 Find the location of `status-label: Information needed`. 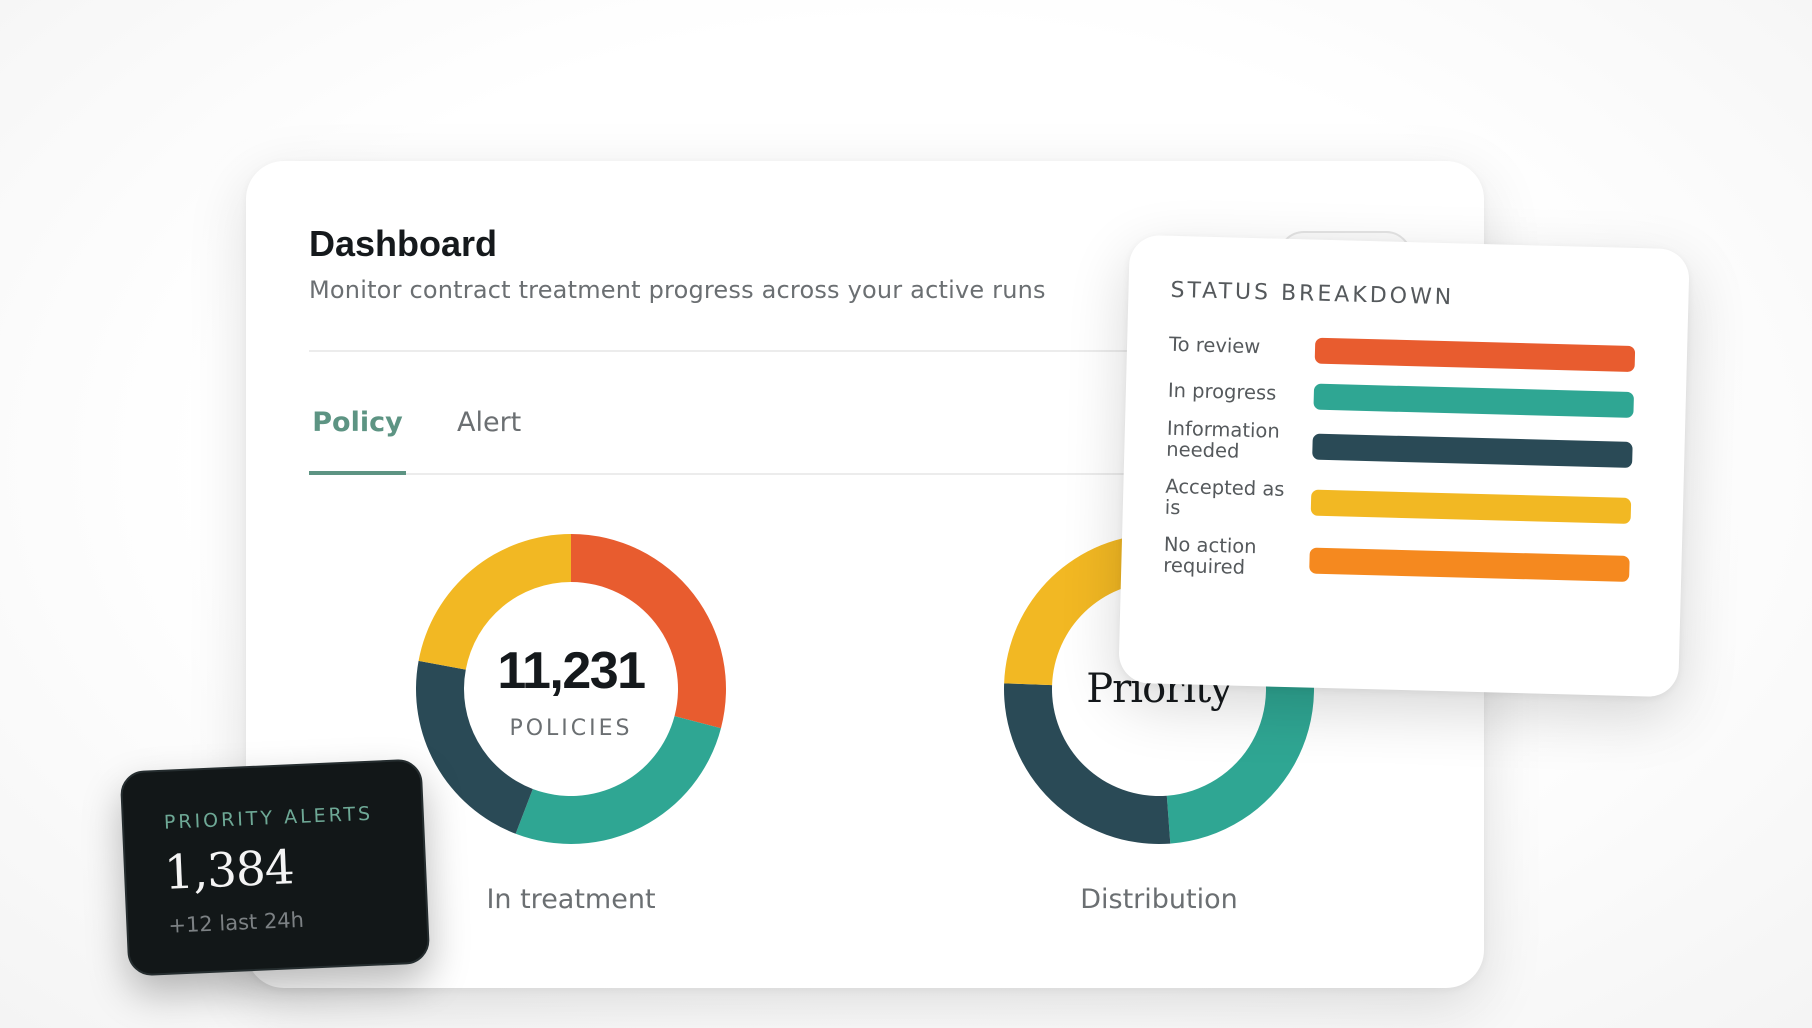

status-label: Information needed is located at coordinates (1223, 439).